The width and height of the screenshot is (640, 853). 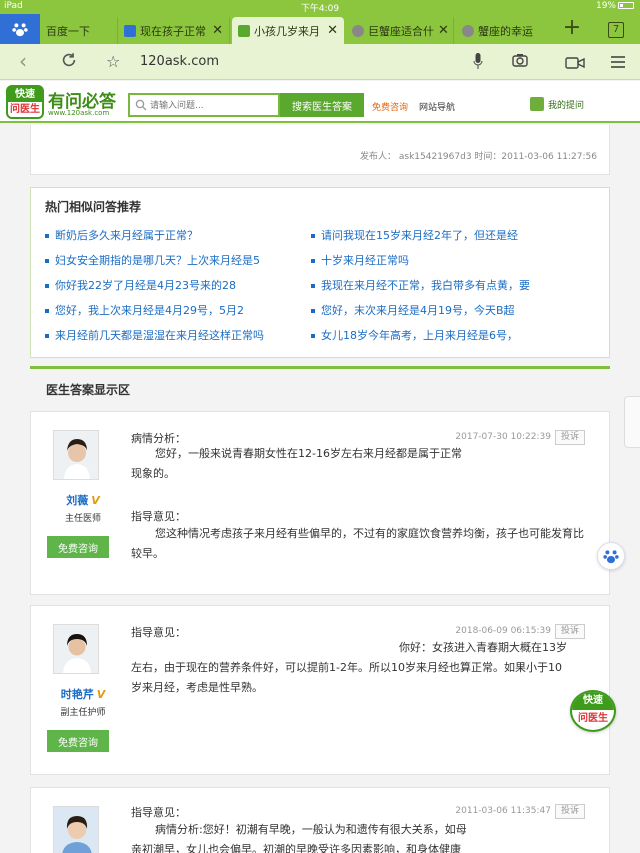 What do you see at coordinates (456, 260) in the screenshot?
I see `hot-link: 十岁来月经正常吗` at bounding box center [456, 260].